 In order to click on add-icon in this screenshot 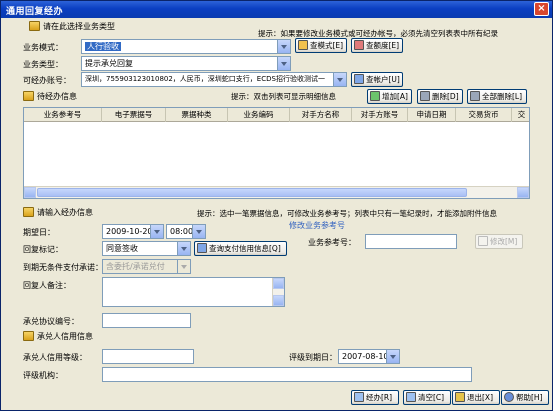, I will do `click(375, 96)`.